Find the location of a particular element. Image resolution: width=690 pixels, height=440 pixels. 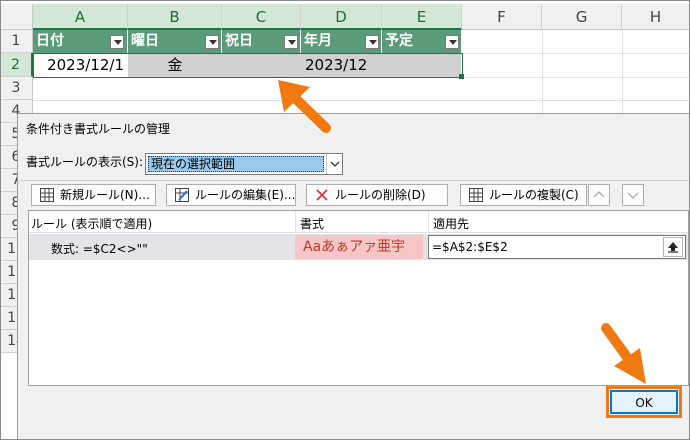

collapse-range-button is located at coordinates (673, 247).